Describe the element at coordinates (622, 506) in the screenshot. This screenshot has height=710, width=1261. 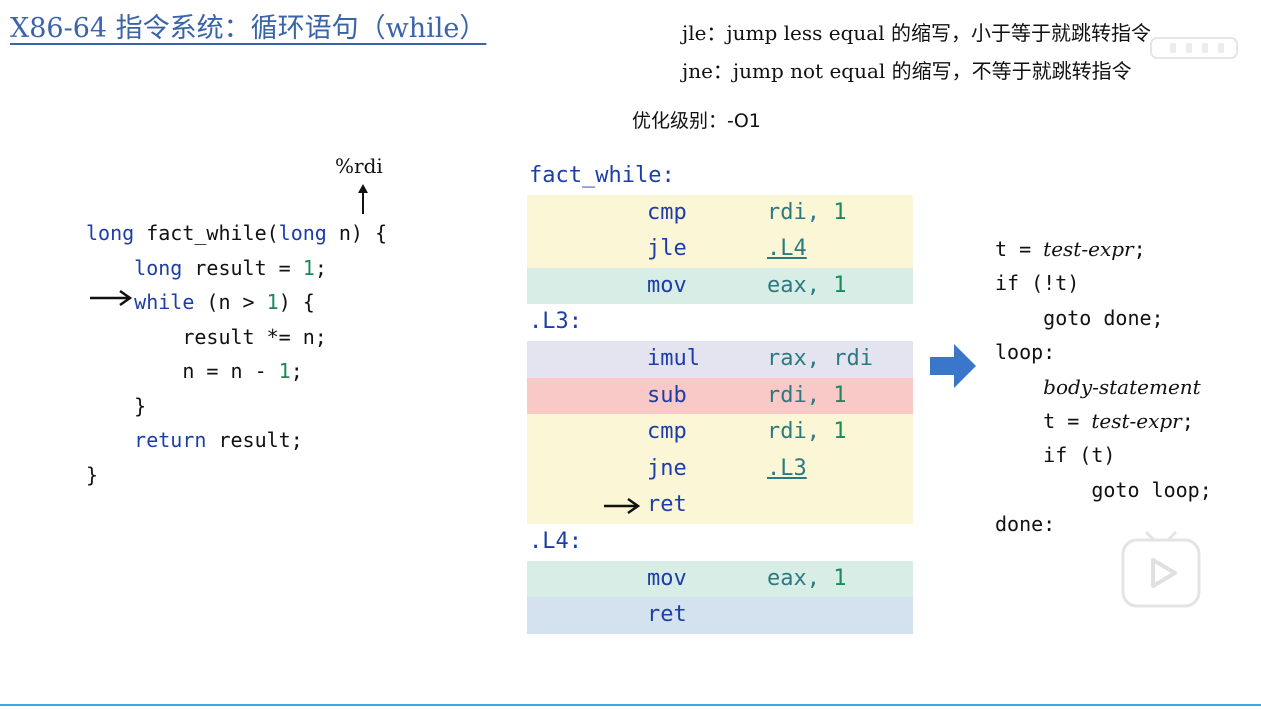
I see `right-arrow-icon` at that location.